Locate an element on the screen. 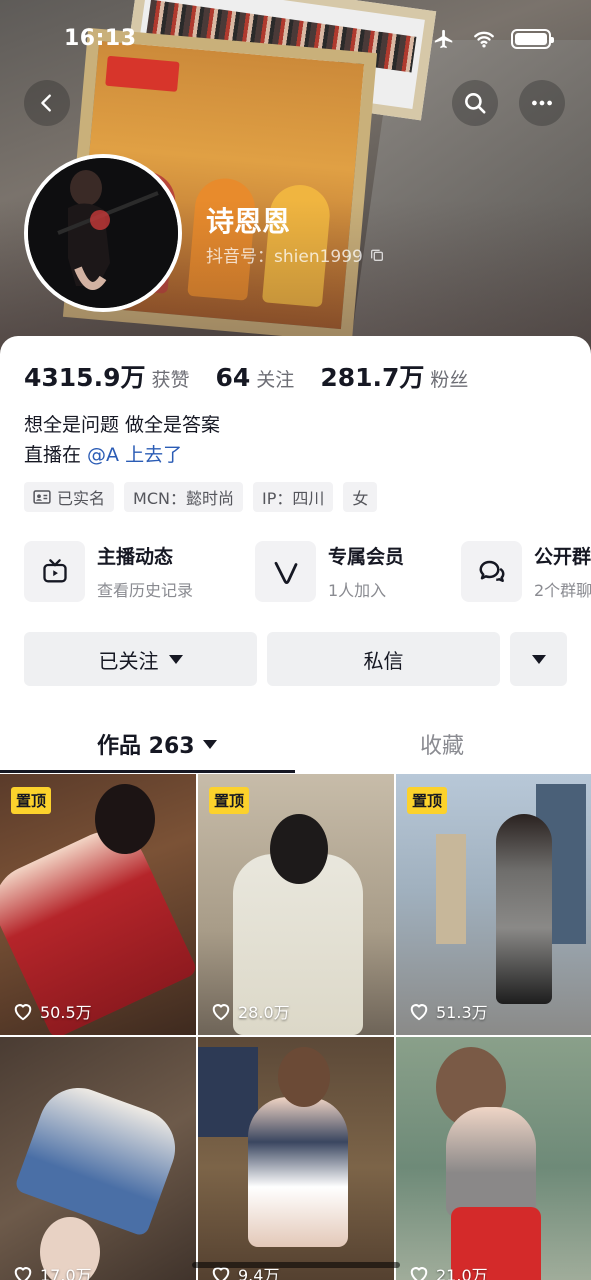 The image size is (591, 1280). home-indicator is located at coordinates (296, 1265).